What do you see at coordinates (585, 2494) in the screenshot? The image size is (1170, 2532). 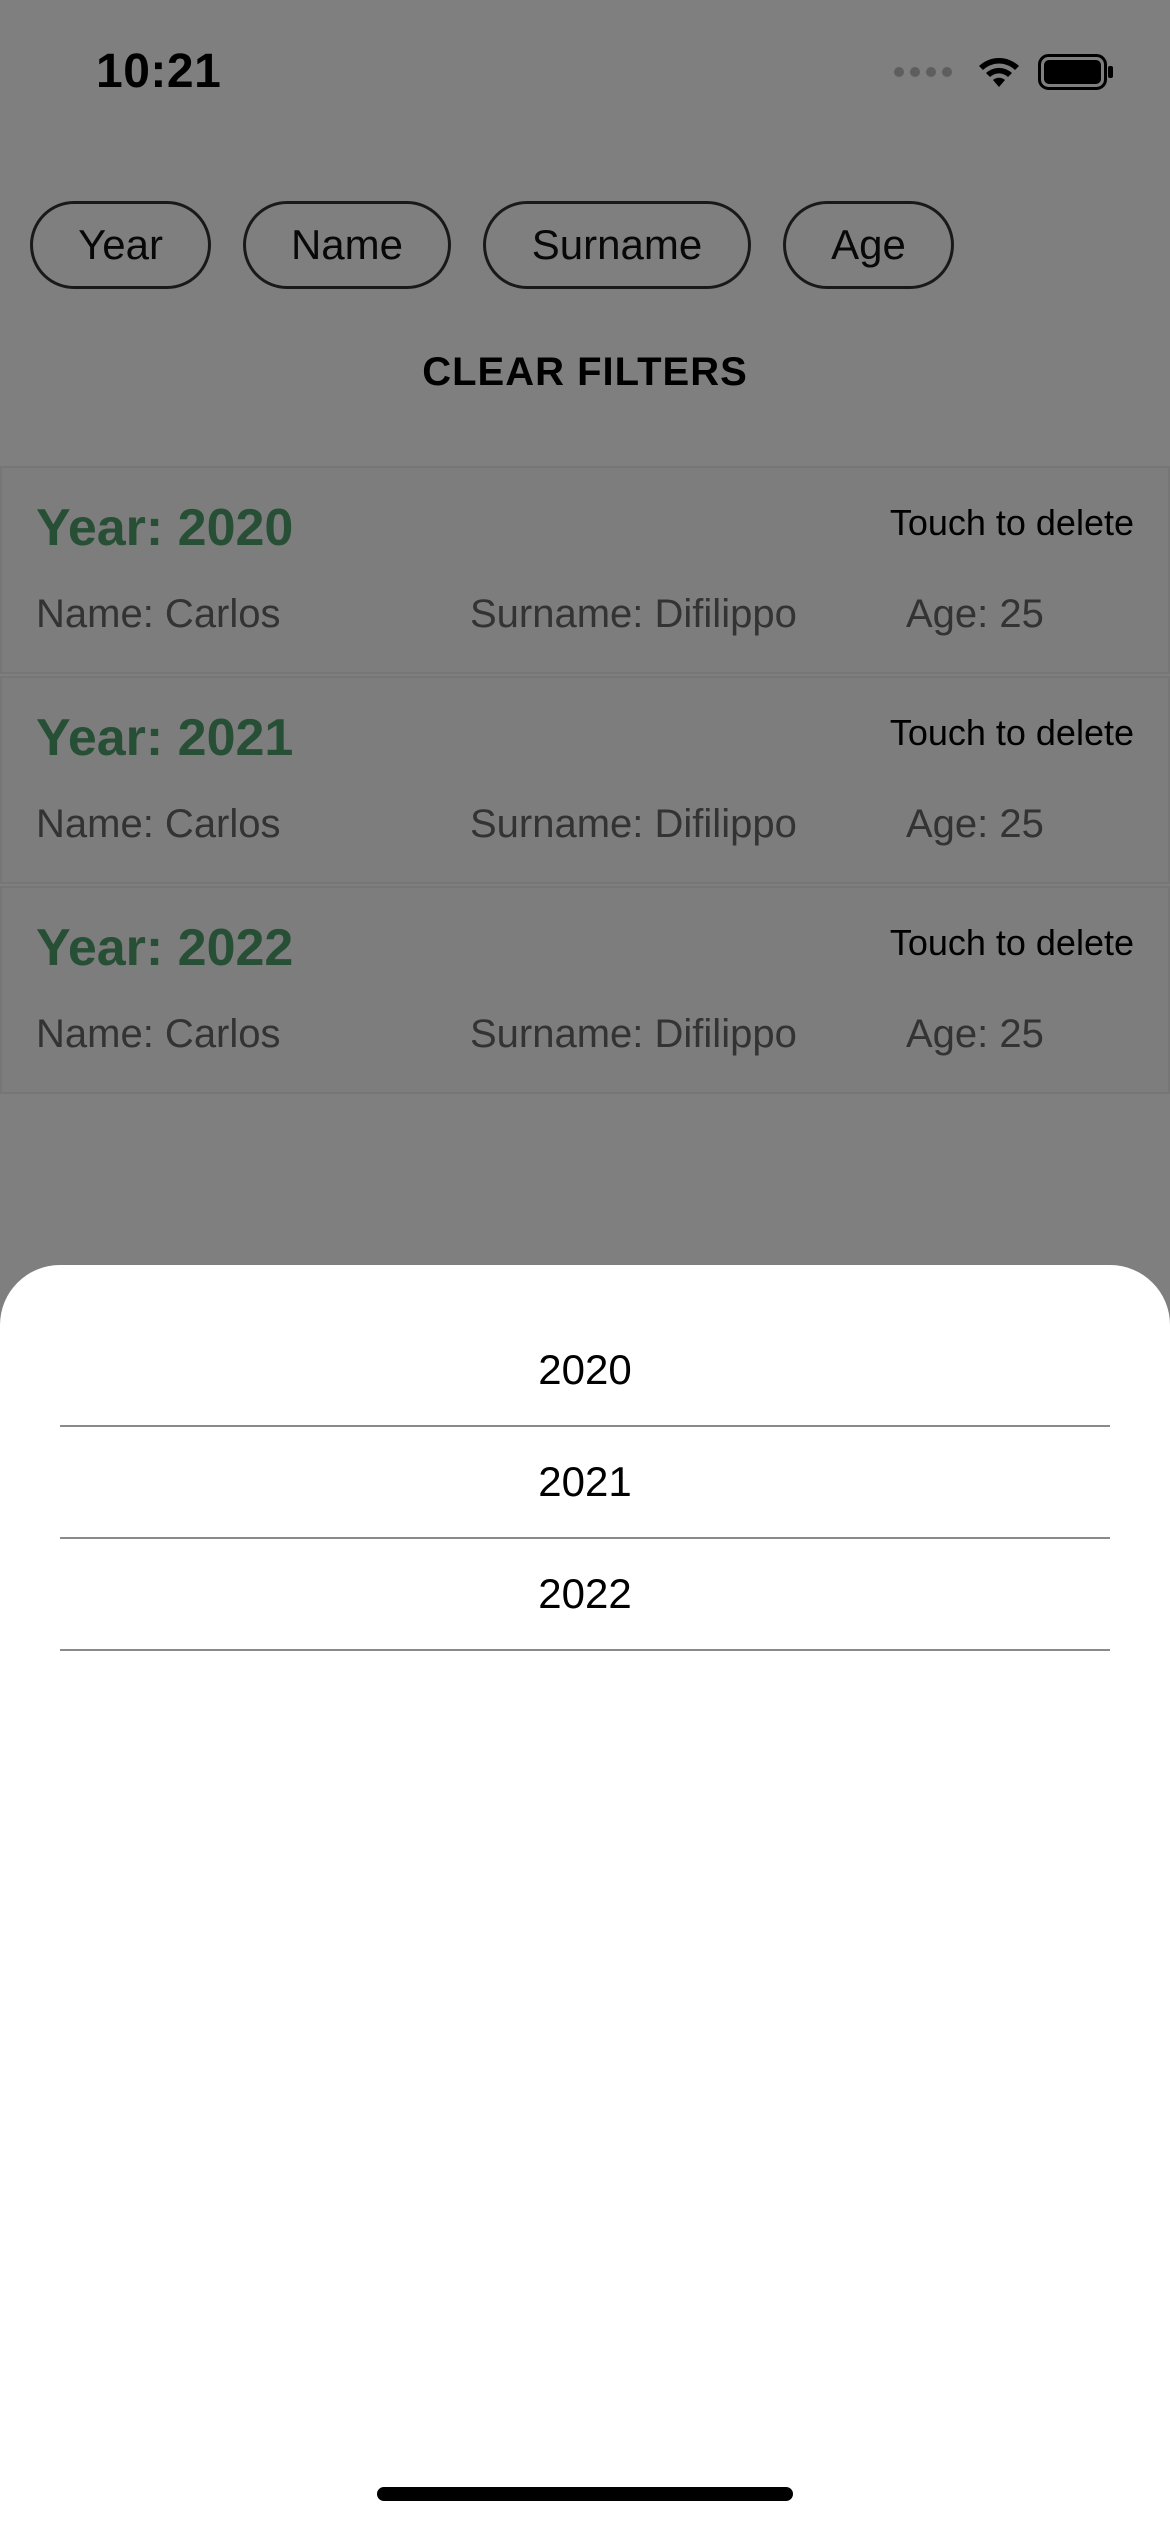 I see `home-indicator` at bounding box center [585, 2494].